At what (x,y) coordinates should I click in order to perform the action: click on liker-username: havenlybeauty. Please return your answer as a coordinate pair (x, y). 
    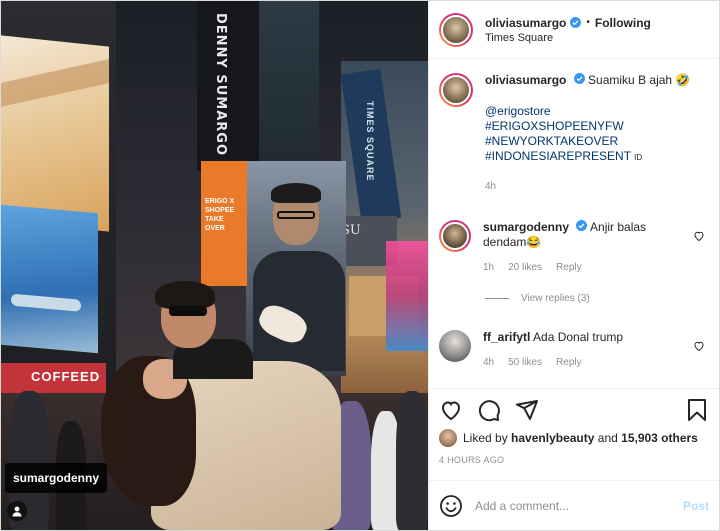
    Looking at the image, I should click on (552, 438).